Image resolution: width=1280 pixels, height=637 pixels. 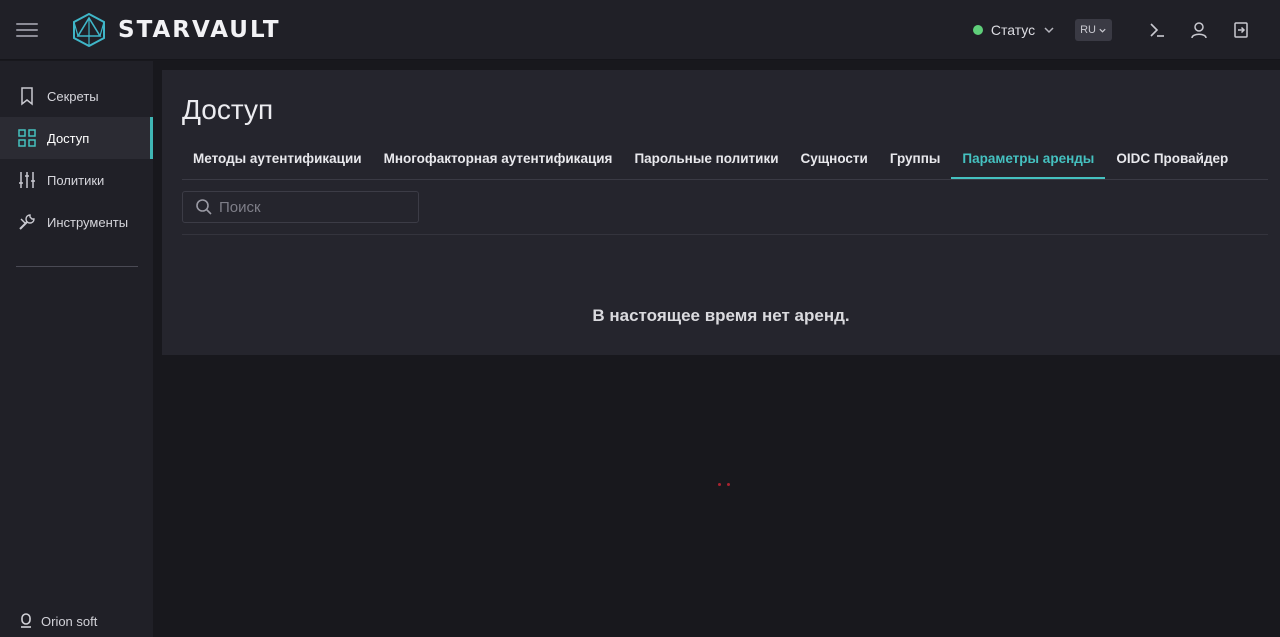 What do you see at coordinates (89, 30) in the screenshot?
I see `logo-icon` at bounding box center [89, 30].